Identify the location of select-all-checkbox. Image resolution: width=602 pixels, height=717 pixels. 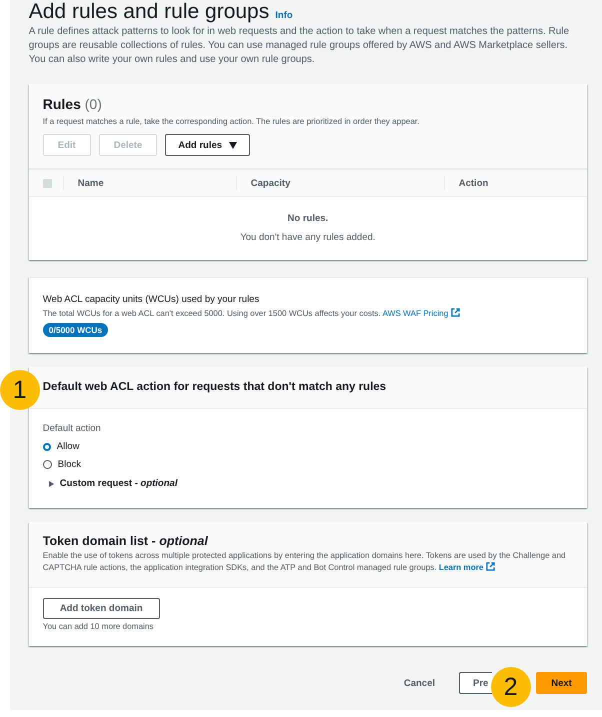
(47, 183).